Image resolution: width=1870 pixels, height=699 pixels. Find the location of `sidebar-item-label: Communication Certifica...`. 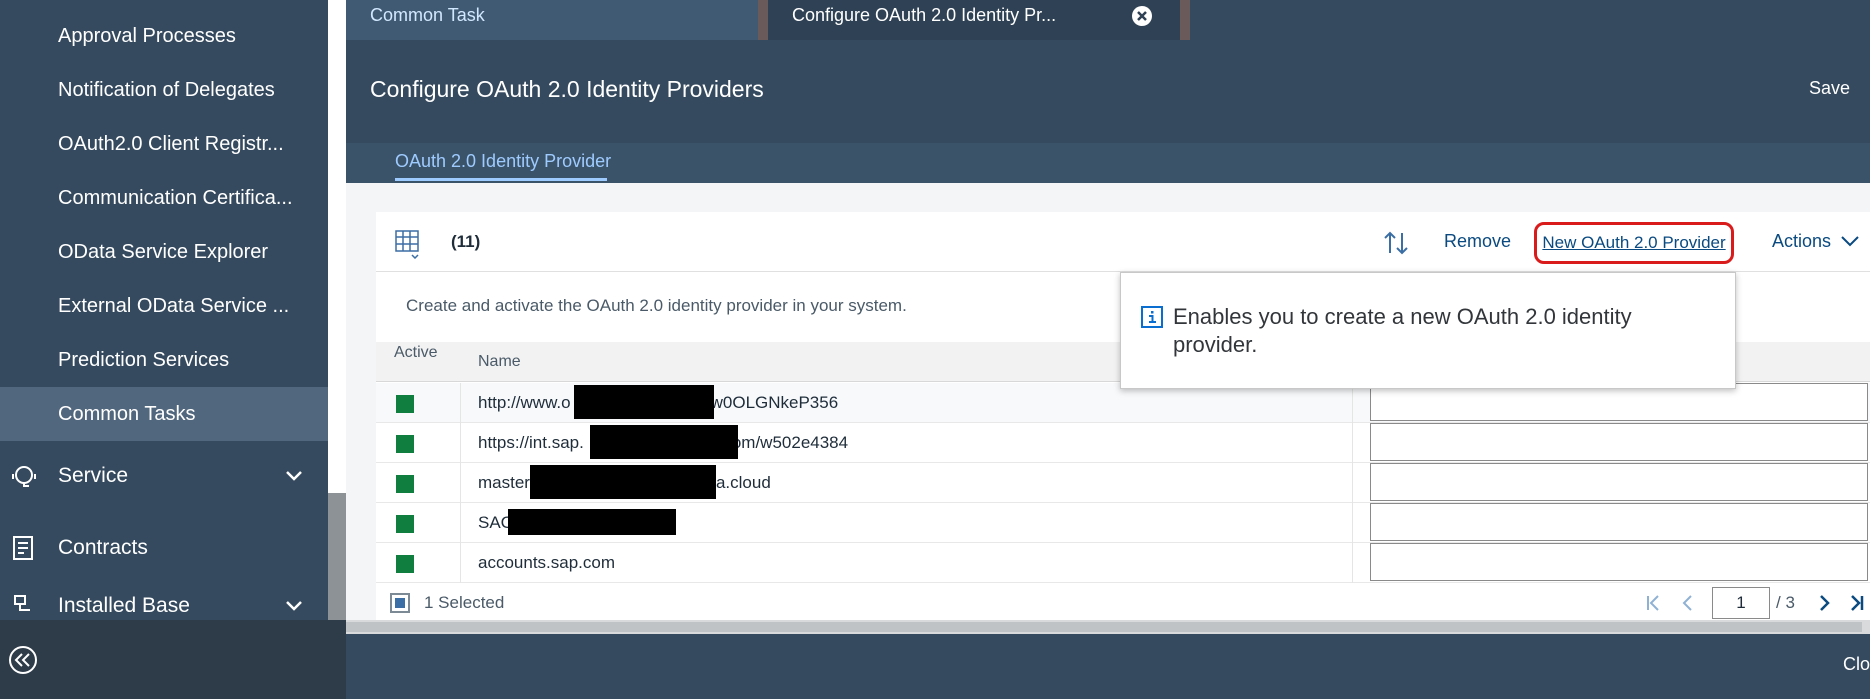

sidebar-item-label: Communication Certifica... is located at coordinates (175, 198).